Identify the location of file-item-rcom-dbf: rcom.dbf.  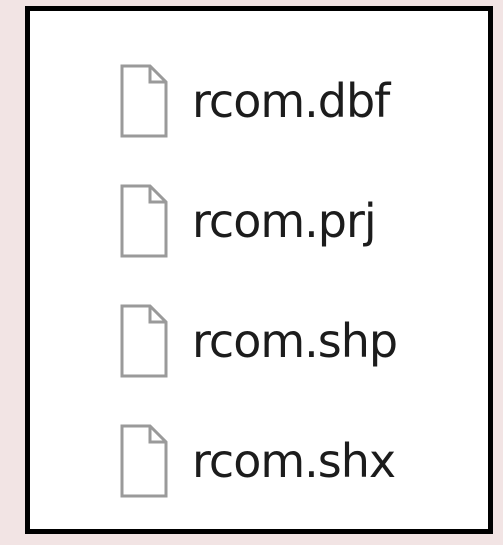
(250, 101).